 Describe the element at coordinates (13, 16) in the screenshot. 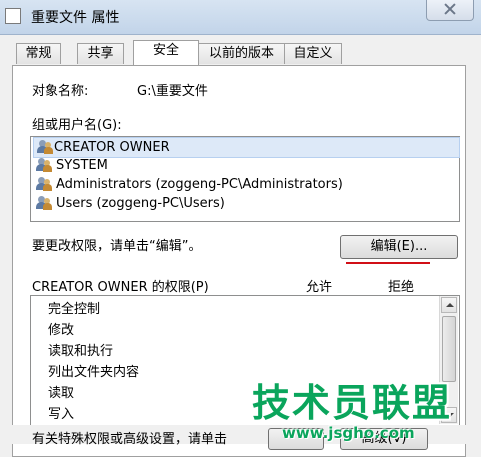

I see `window-icon` at that location.